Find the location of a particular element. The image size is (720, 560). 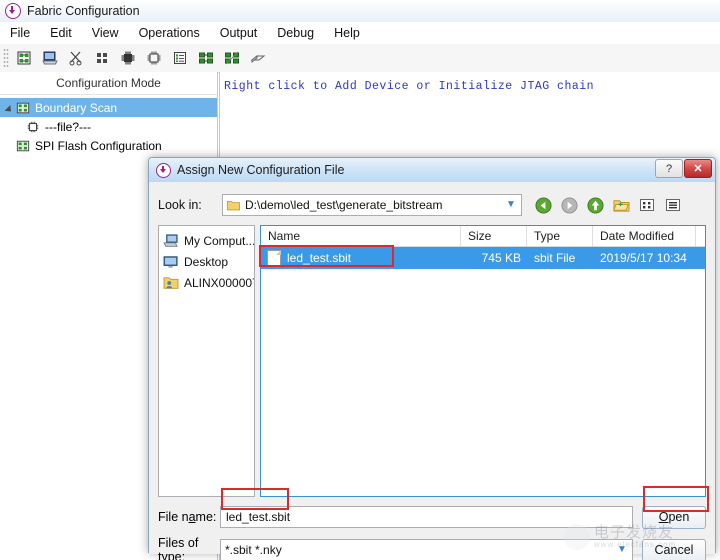

toolbar-boundary-scan-button is located at coordinates (24, 58).